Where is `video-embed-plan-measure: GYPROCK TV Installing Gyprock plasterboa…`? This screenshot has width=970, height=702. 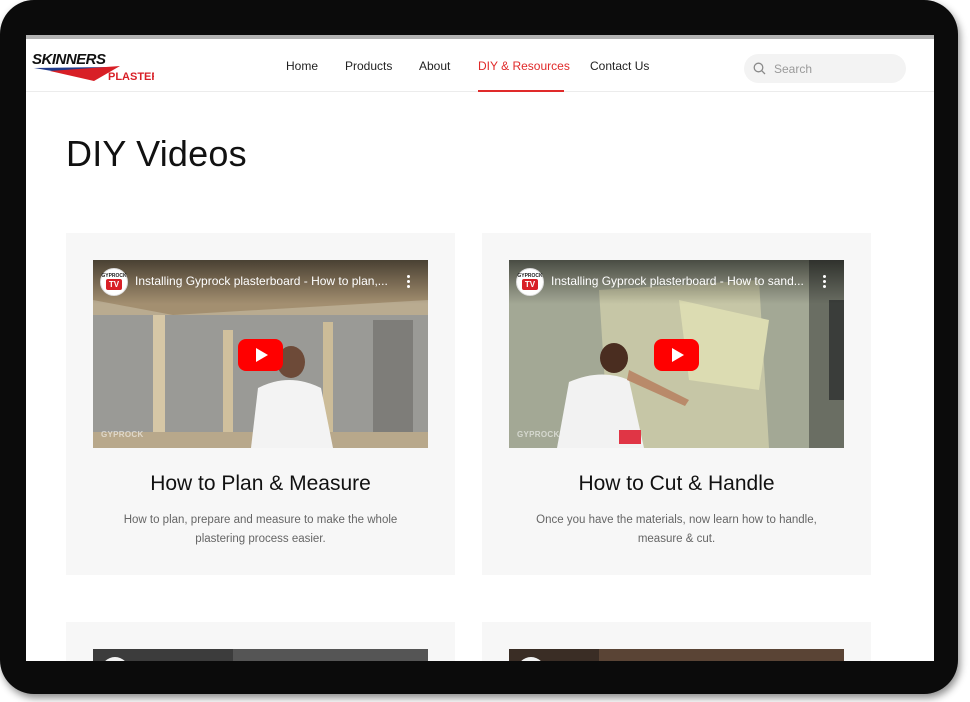
video-embed-plan-measure: GYPROCK TV Installing Gyprock plasterboa… is located at coordinates (260, 354).